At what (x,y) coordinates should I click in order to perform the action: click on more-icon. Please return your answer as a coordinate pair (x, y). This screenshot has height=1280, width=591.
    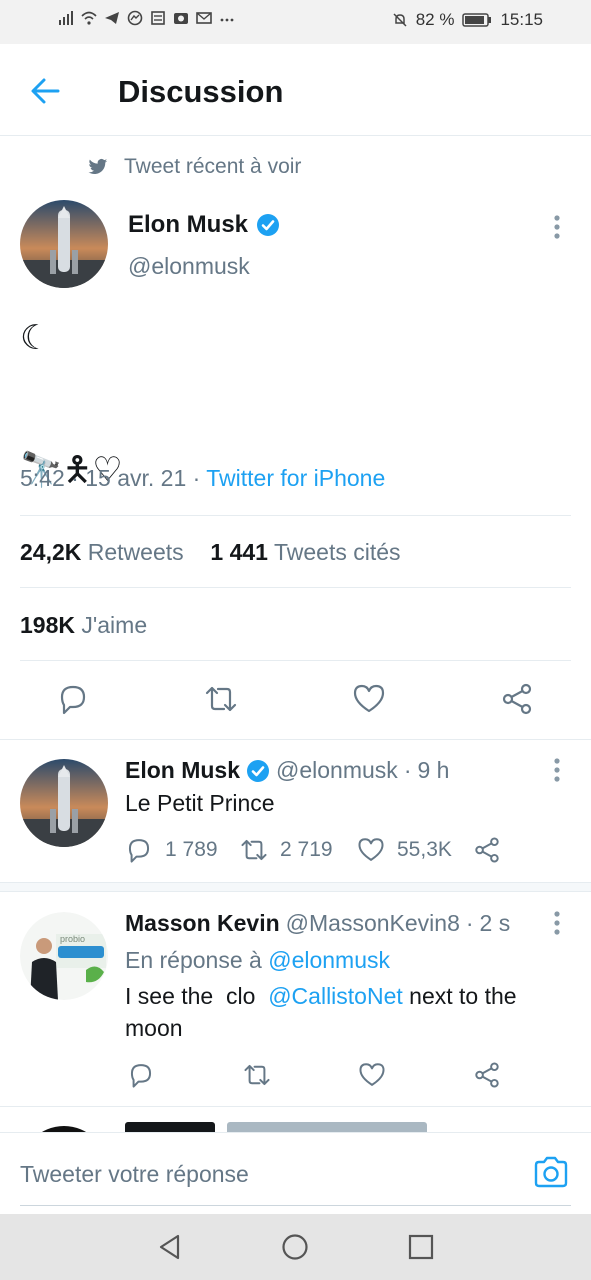
    Looking at the image, I should click on (227, 20).